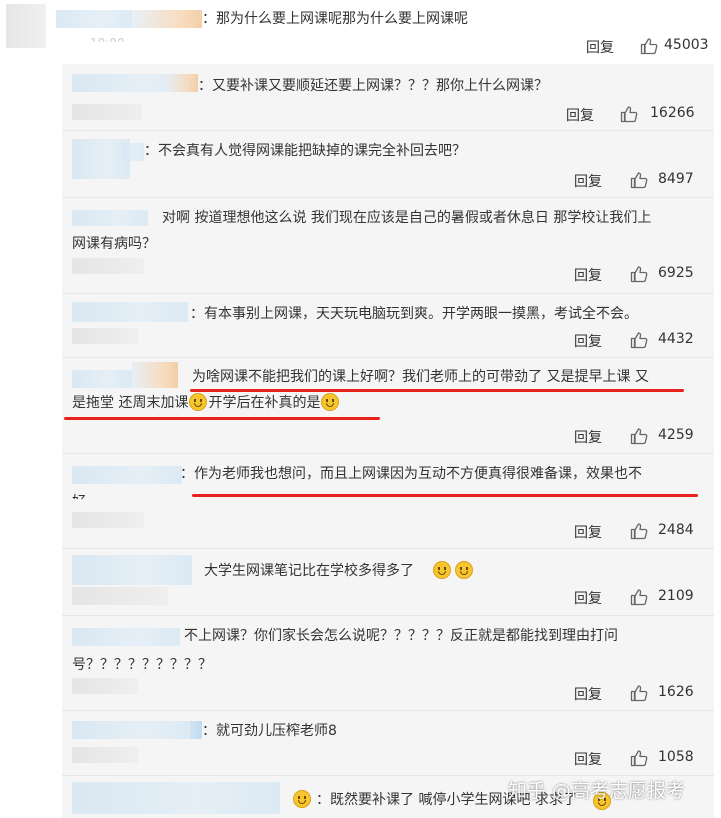 Image resolution: width=721 pixels, height=818 pixels. What do you see at coordinates (420, 377) in the screenshot?
I see `reply-text-line1: 为啥网课不能把我们的课上好啊？我们老师上的可带劲了 又是提早上课 又` at bounding box center [420, 377].